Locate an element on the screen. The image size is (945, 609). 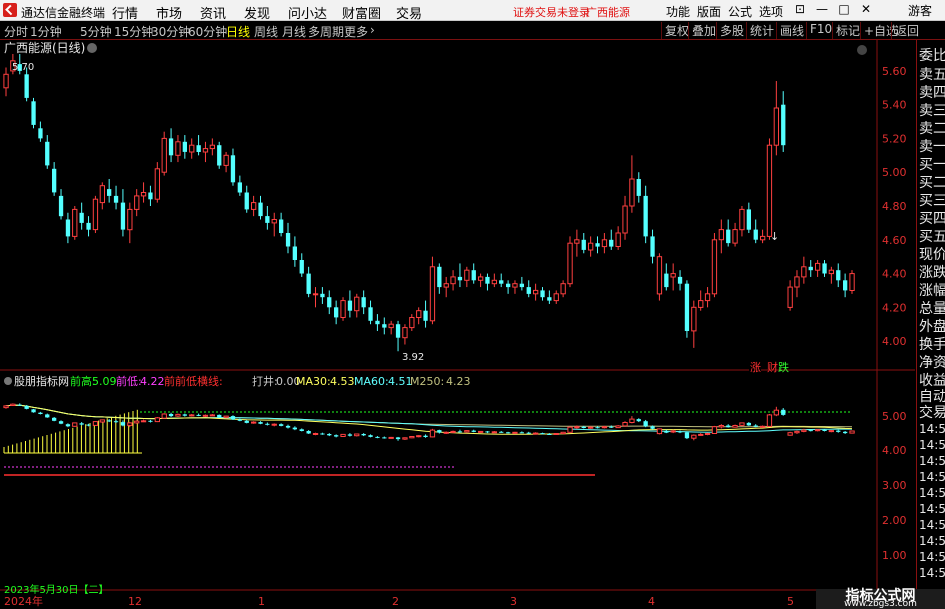
menu-banmian: 版面 is located at coordinates (709, 11).